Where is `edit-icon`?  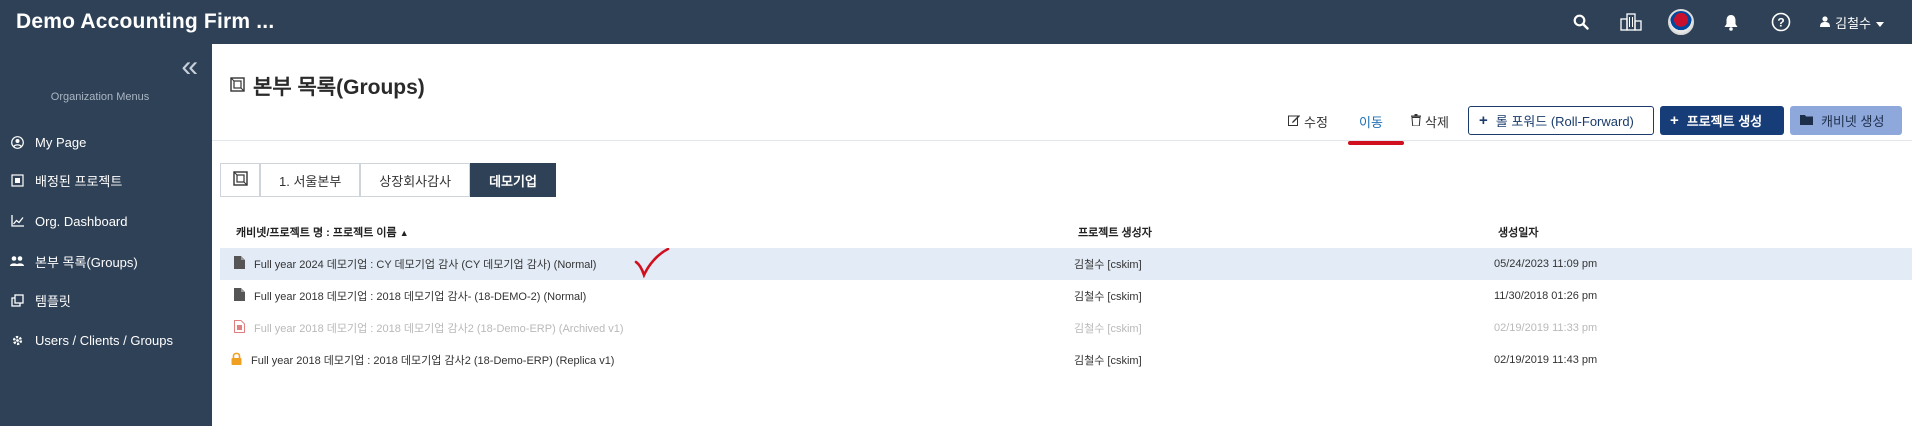 edit-icon is located at coordinates (1294, 121).